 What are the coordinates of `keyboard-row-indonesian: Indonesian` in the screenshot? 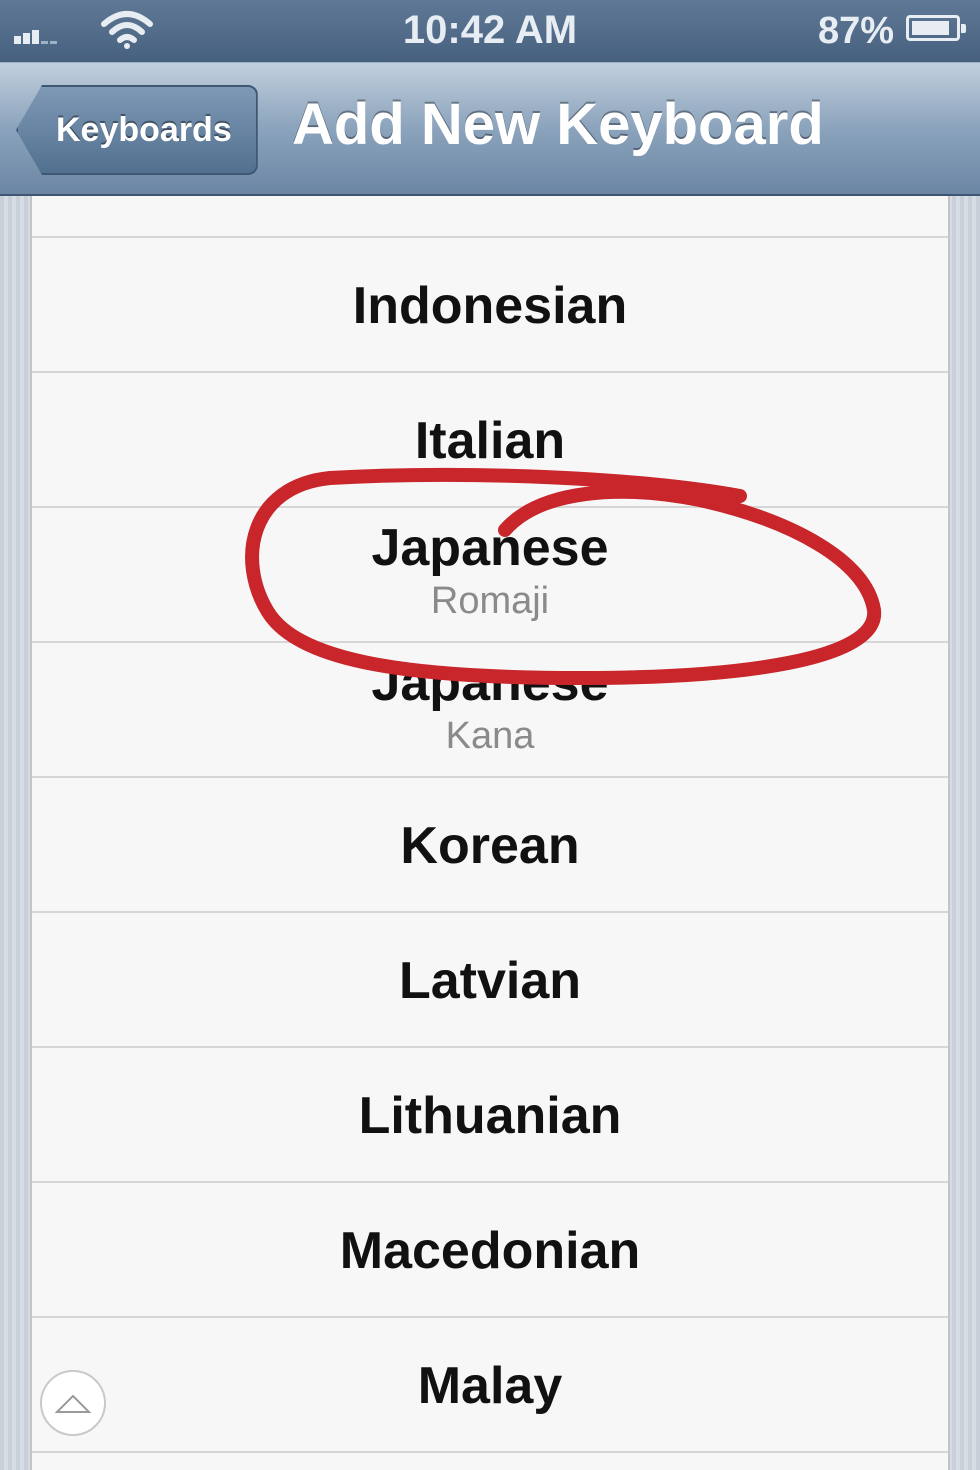 It's located at (490, 305).